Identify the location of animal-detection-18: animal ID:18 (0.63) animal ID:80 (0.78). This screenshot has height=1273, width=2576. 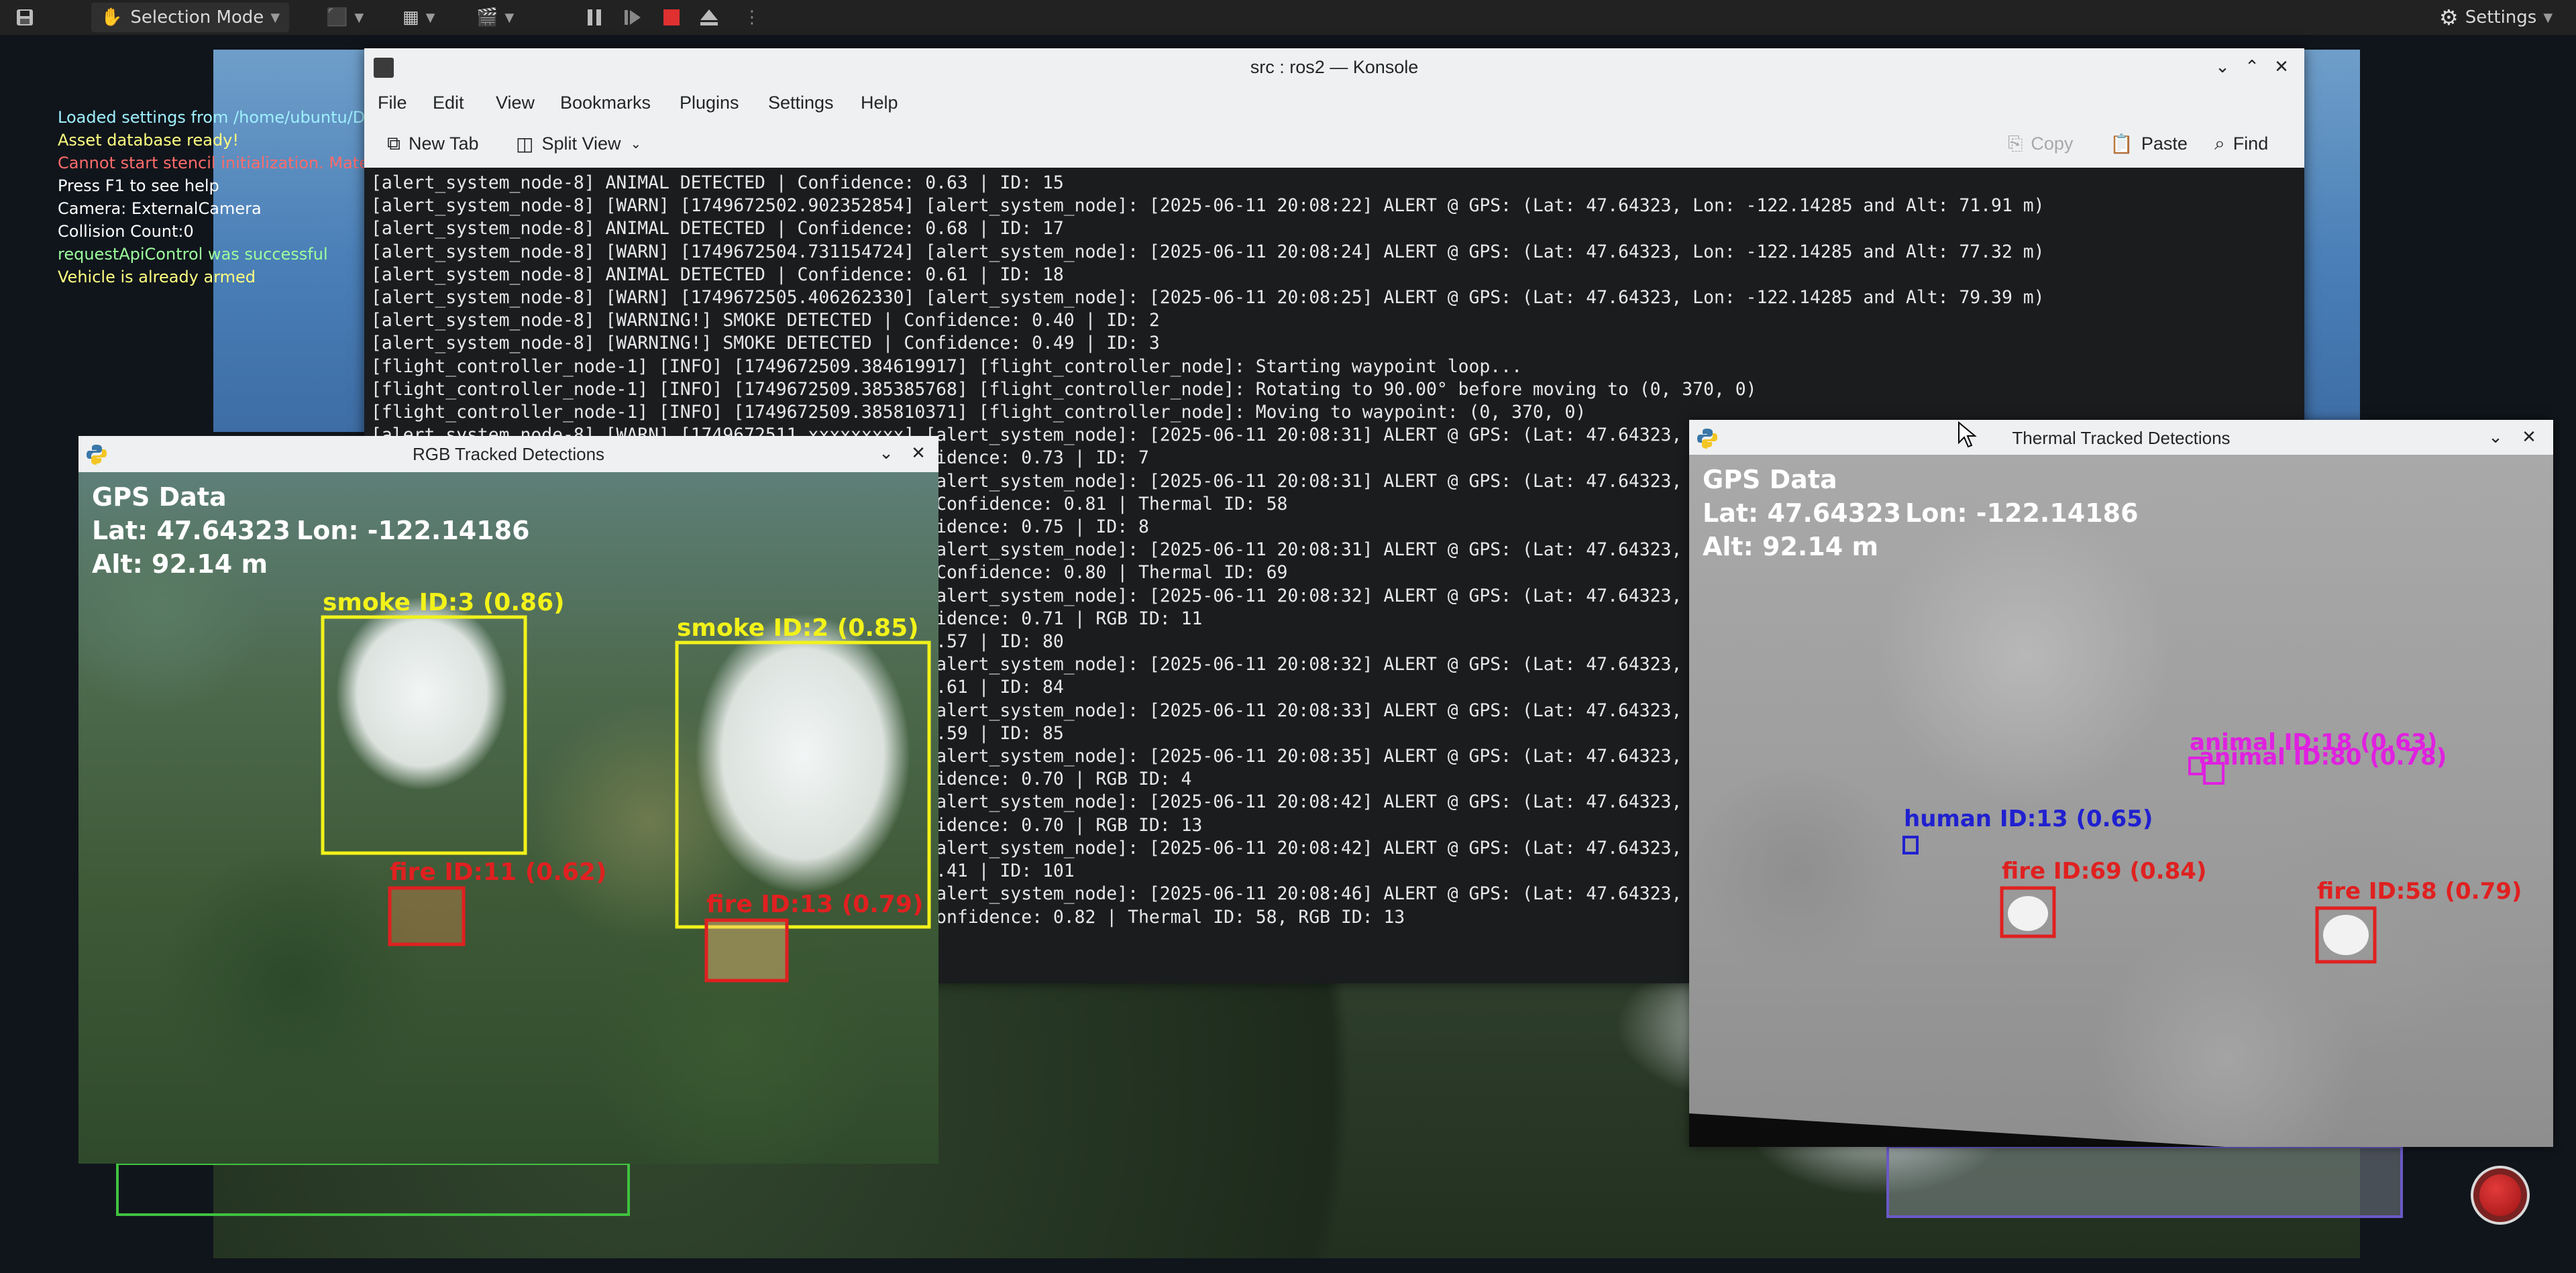
(2317, 757).